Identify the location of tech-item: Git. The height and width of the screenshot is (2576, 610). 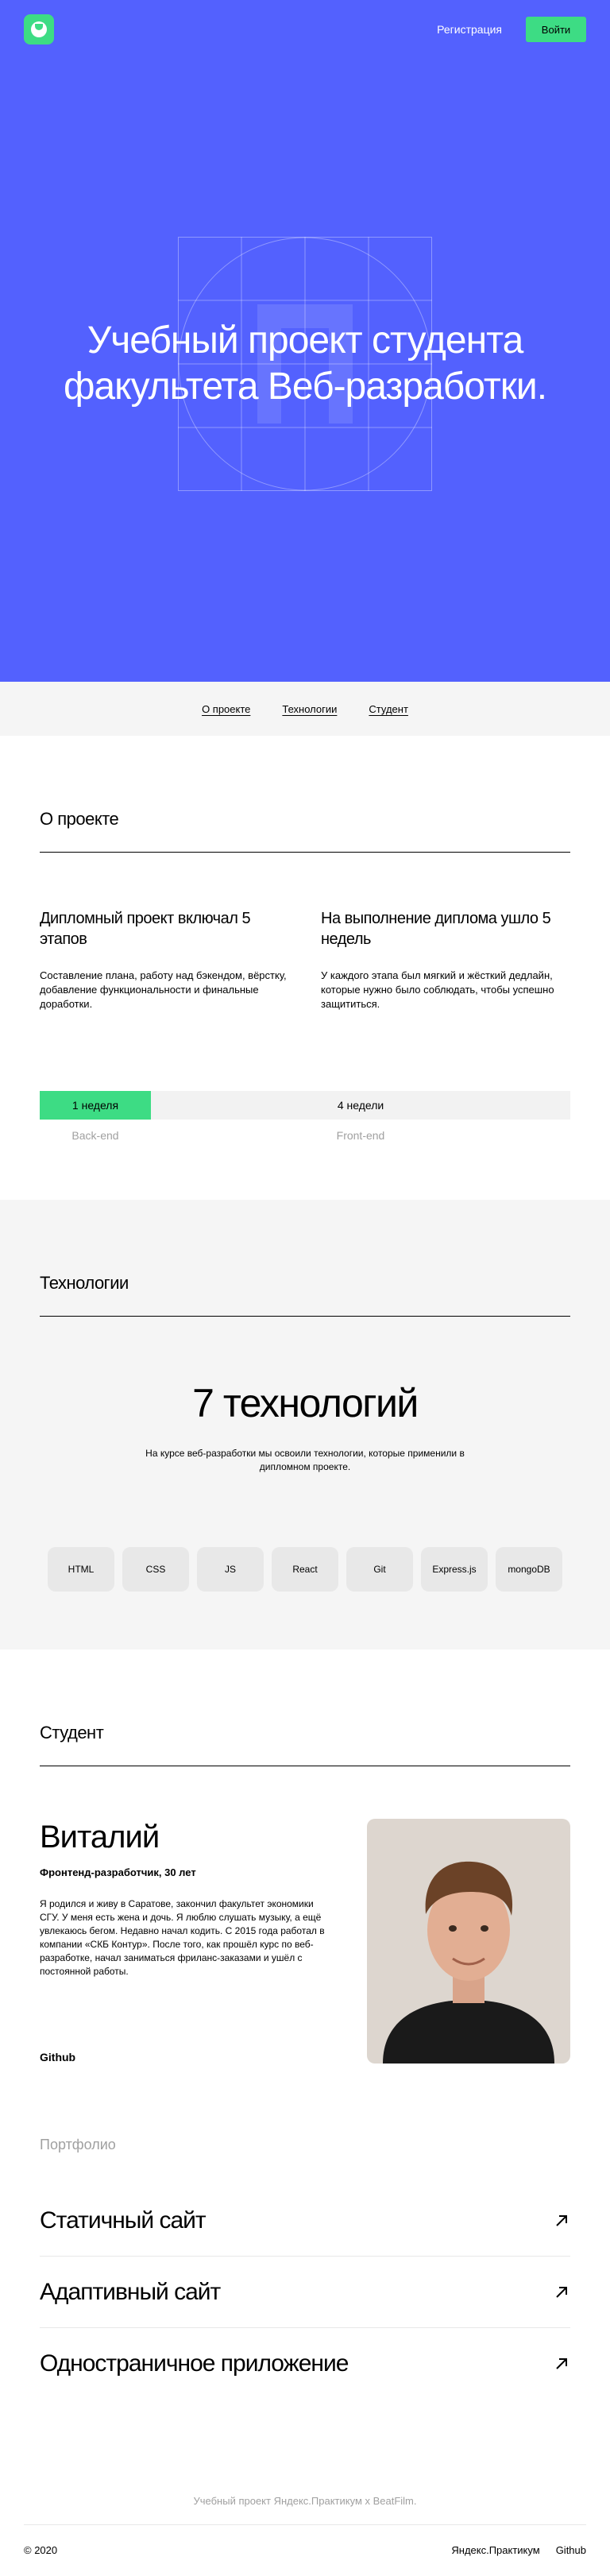
(380, 1569).